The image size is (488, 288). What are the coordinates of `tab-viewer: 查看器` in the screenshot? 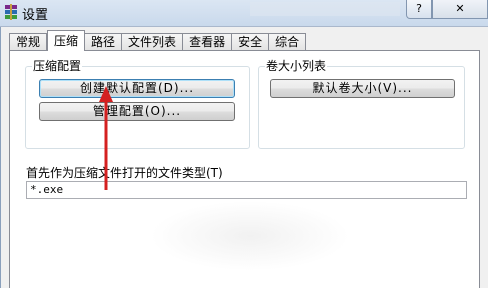 It's located at (208, 42).